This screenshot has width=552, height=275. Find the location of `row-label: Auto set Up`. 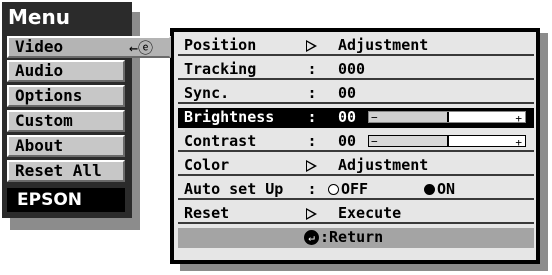

row-label: Auto set Up is located at coordinates (234, 189).